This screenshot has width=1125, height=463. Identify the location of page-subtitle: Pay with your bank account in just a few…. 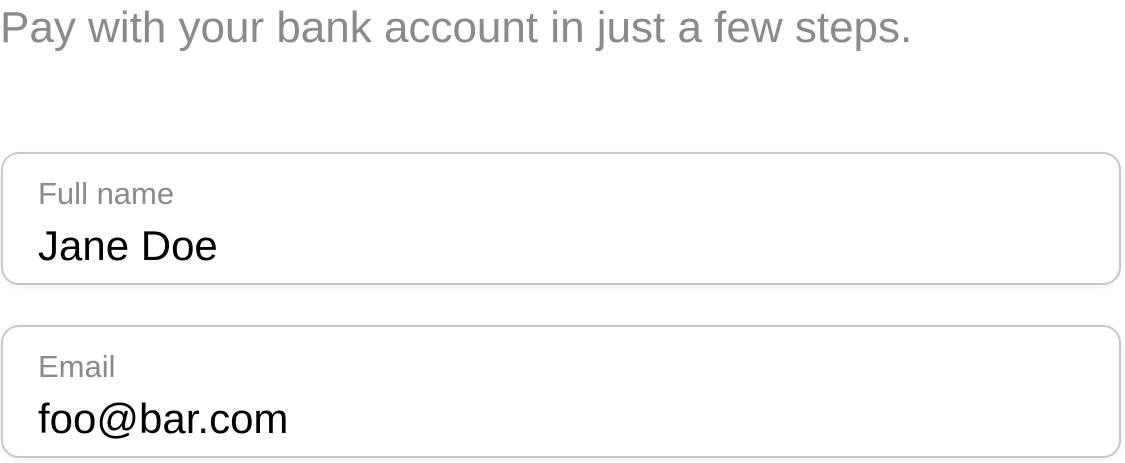
(456, 27).